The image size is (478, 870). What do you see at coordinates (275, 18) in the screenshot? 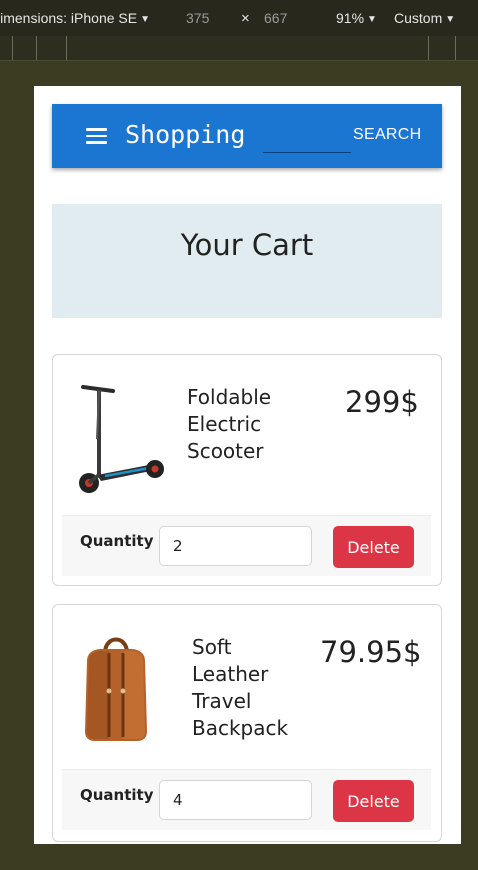
I see `height-field: 667` at bounding box center [275, 18].